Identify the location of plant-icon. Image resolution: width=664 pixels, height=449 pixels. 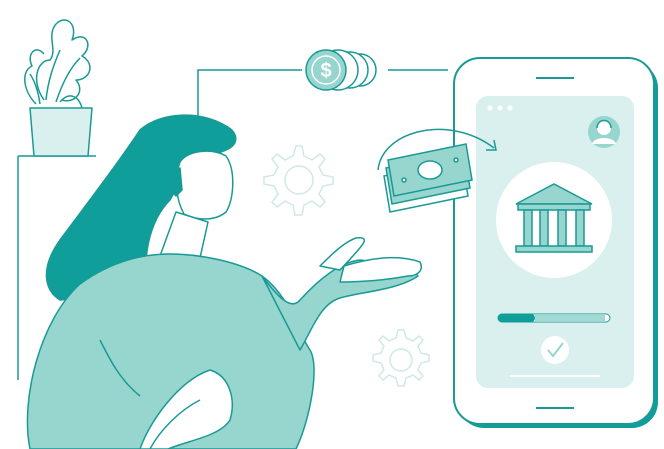
(58, 88).